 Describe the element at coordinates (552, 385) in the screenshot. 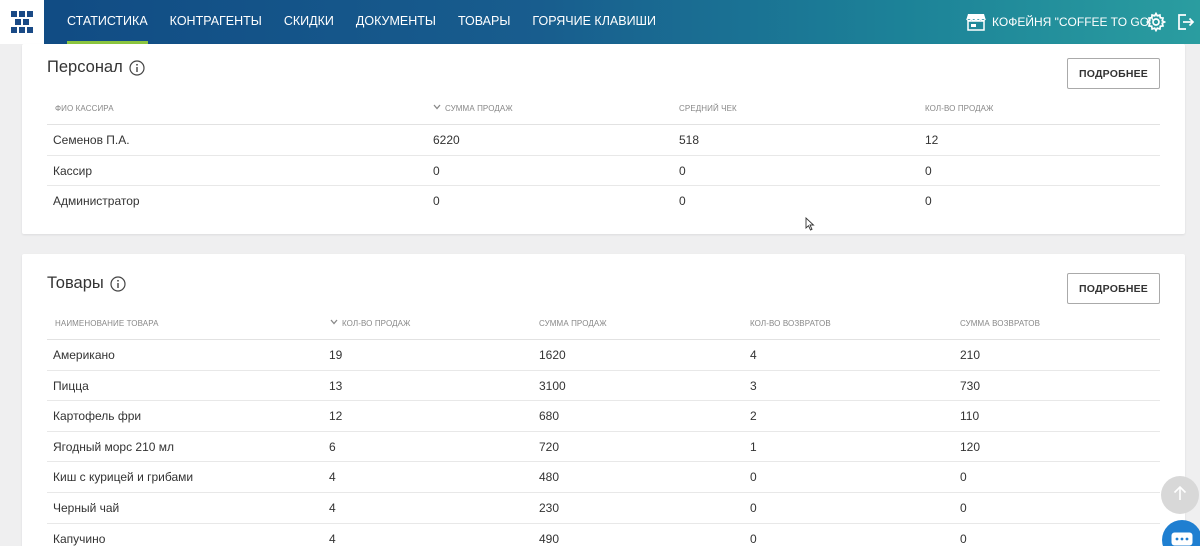

I see `cell-sales-sum: 3100` at that location.